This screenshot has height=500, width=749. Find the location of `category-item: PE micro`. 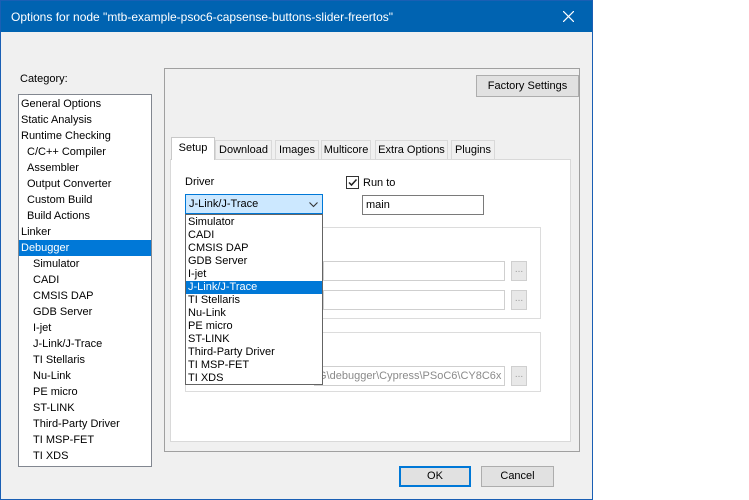

category-item: PE micro is located at coordinates (85, 392).